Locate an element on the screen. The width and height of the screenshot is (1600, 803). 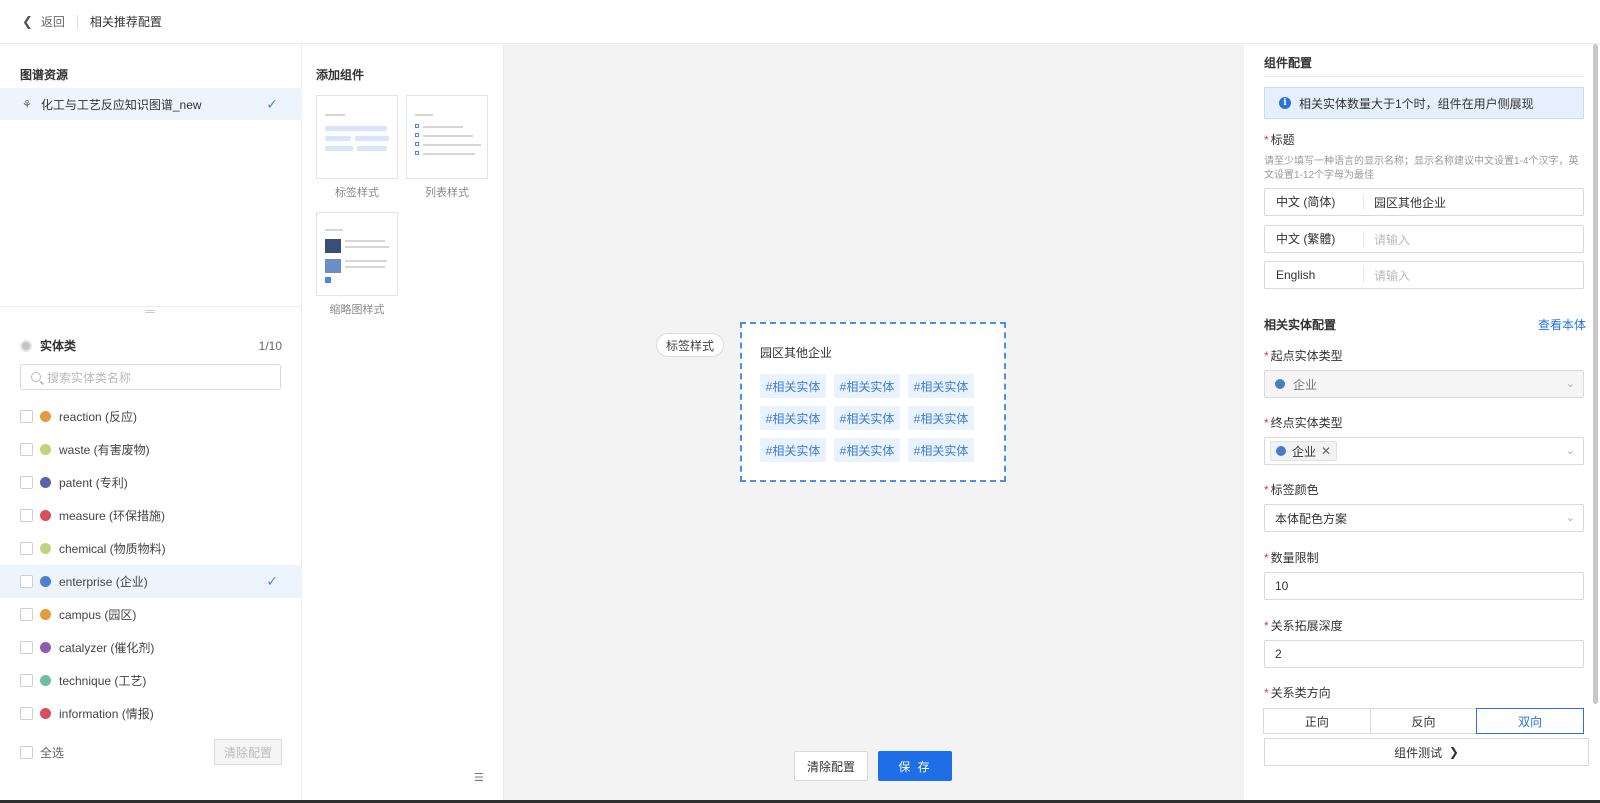
lang-name: English is located at coordinates (1314, 275).